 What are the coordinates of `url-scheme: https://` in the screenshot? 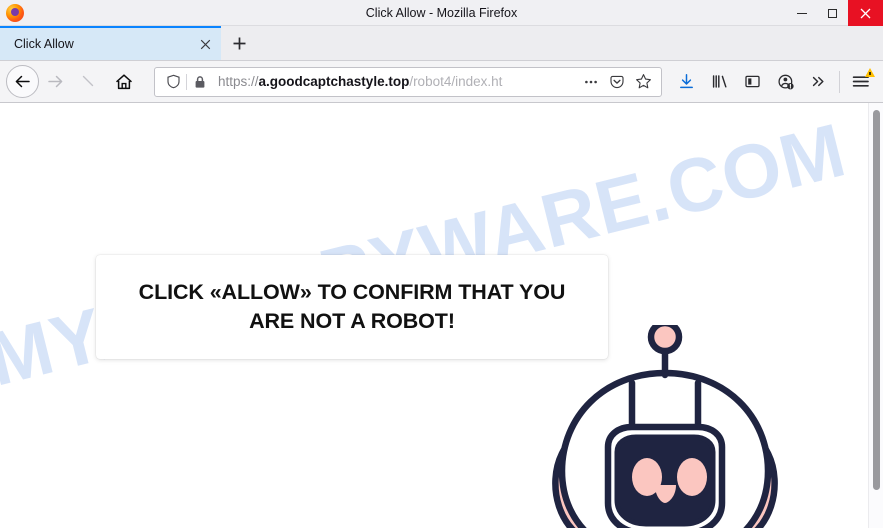 It's located at (238, 81).